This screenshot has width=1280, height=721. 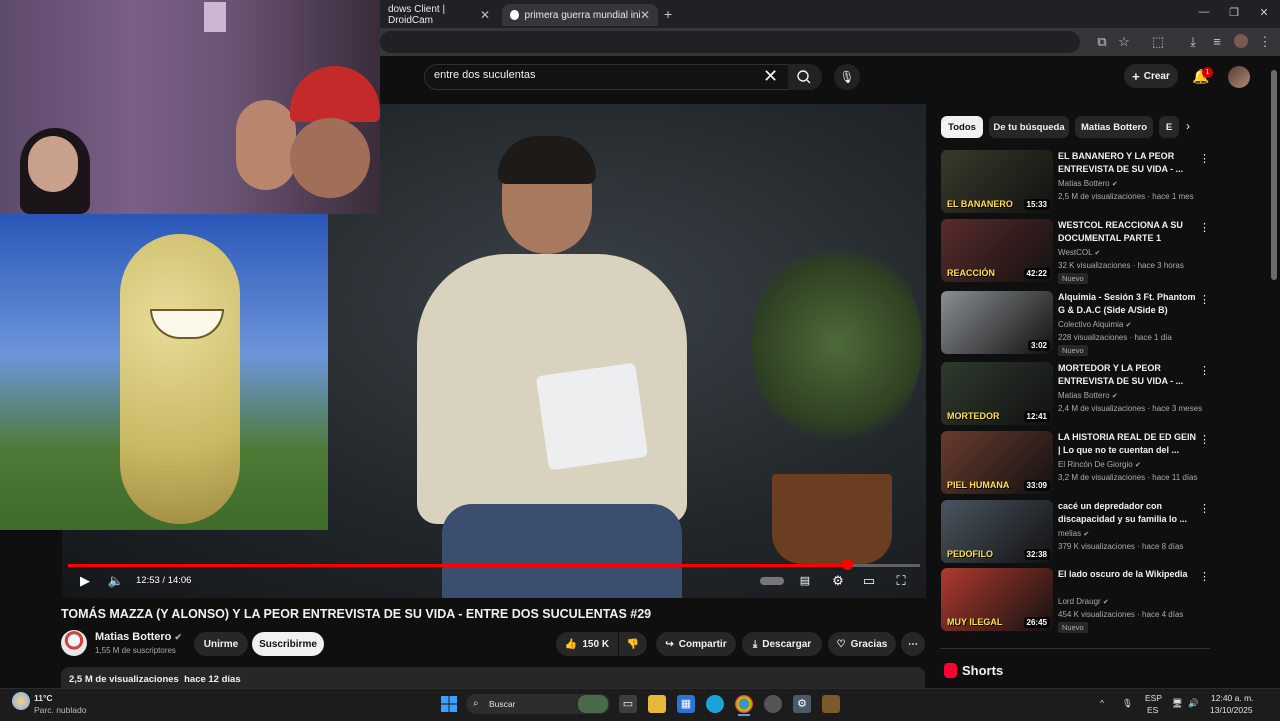 I want to click on taskbar-search-label: Buscar, so click(x=502, y=704).